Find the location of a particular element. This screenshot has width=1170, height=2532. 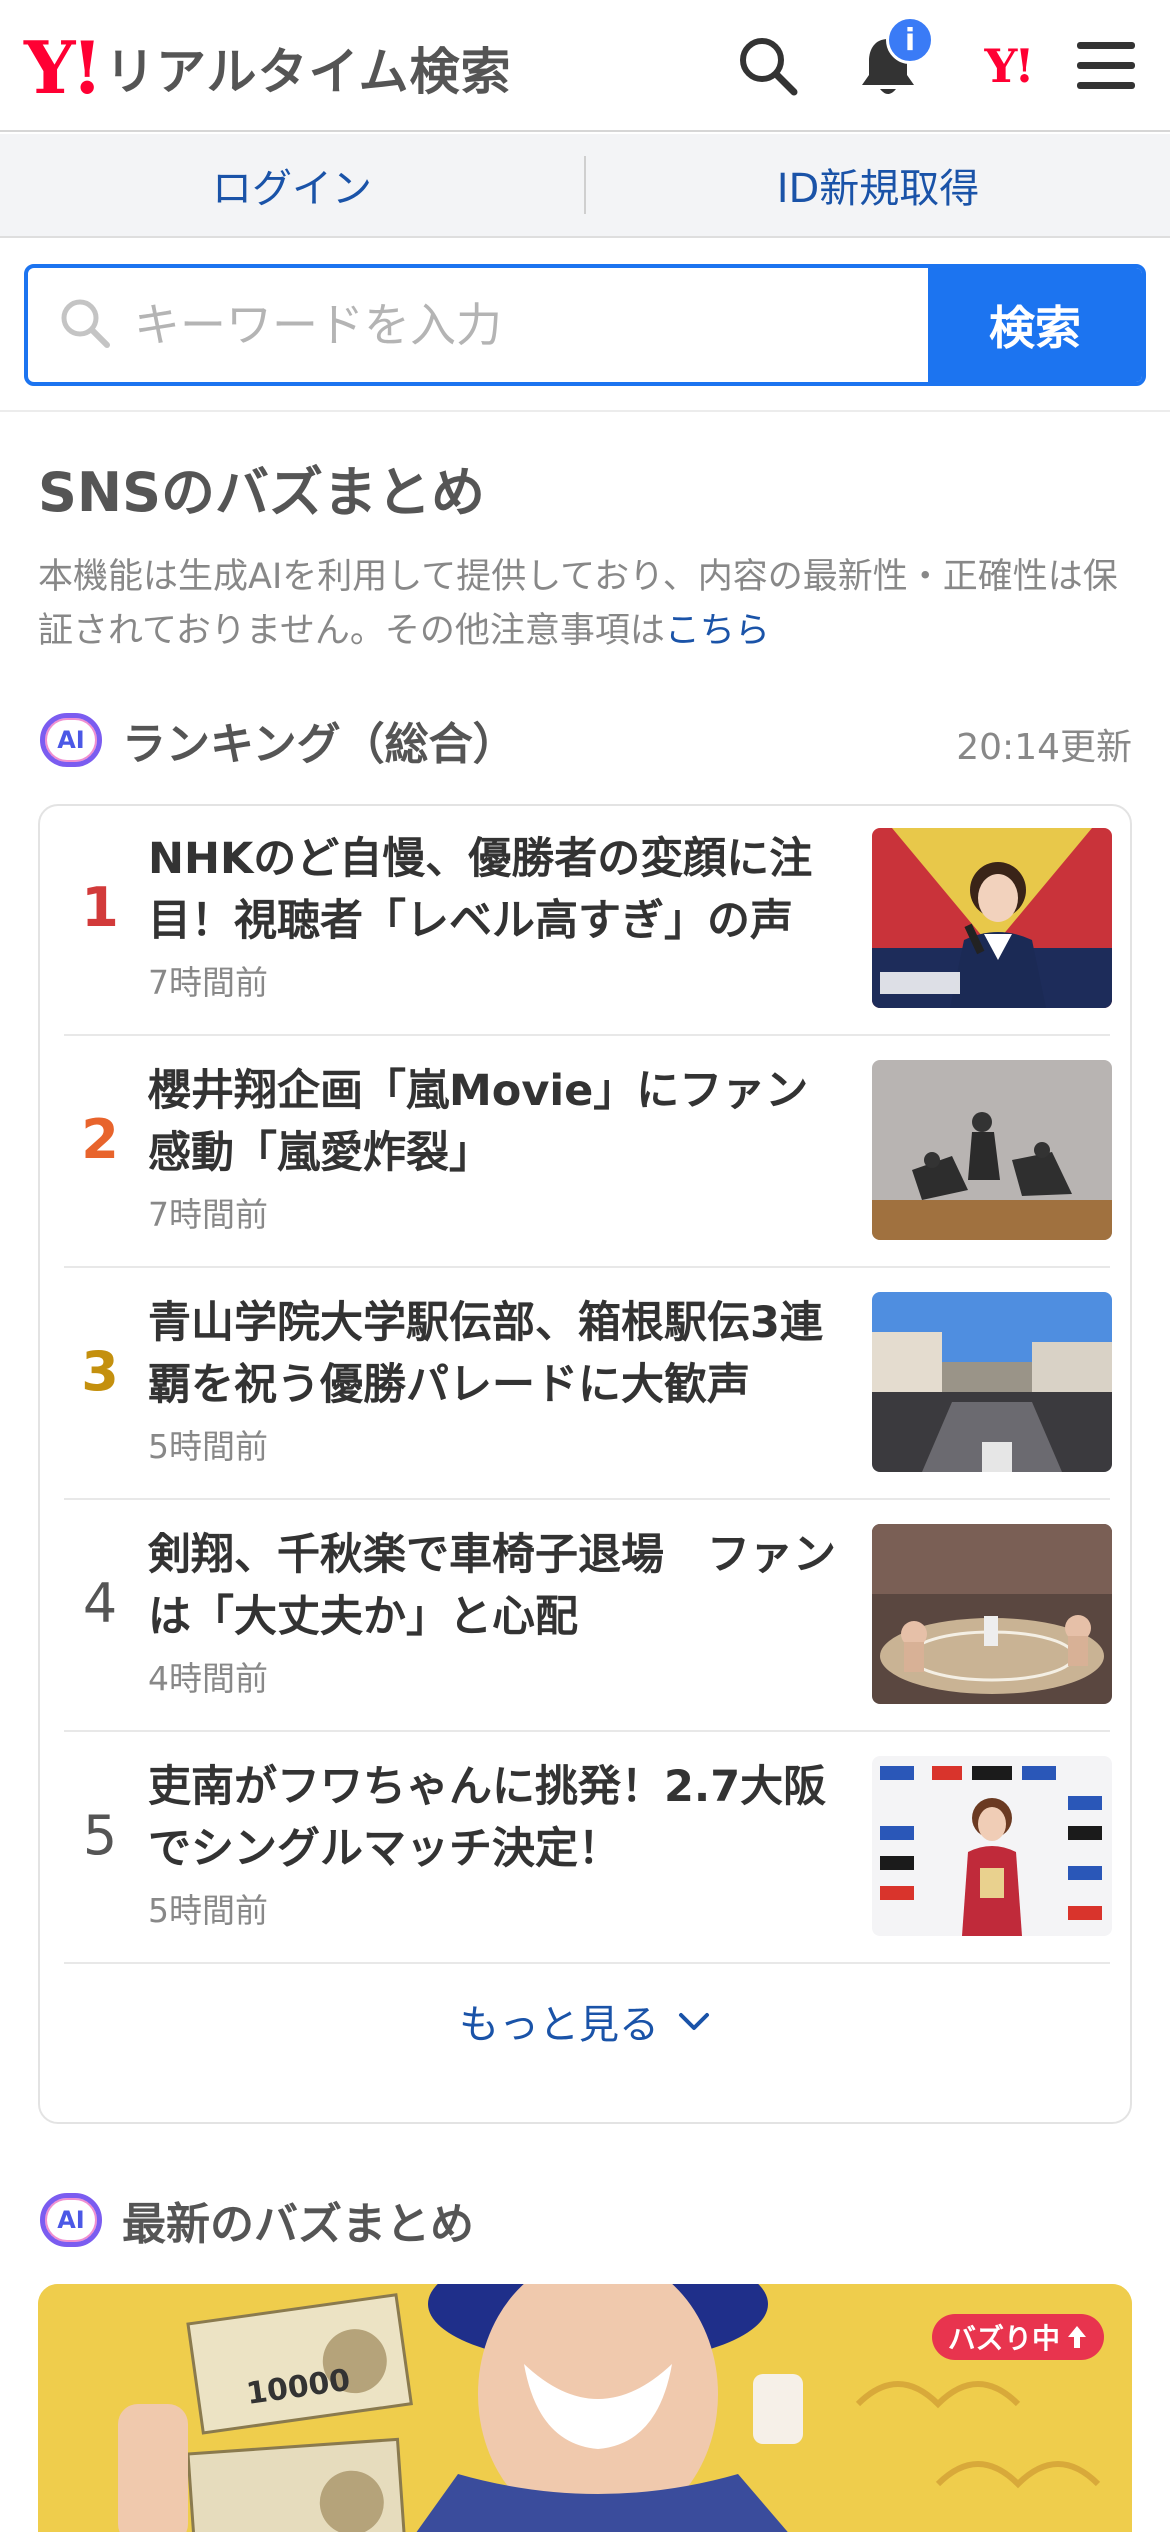

ranking-item-4: 4 剣翔、千秋楽で車椅子退場 ファンは「大丈夫か」と心配 4時間前 is located at coordinates (588, 1617).